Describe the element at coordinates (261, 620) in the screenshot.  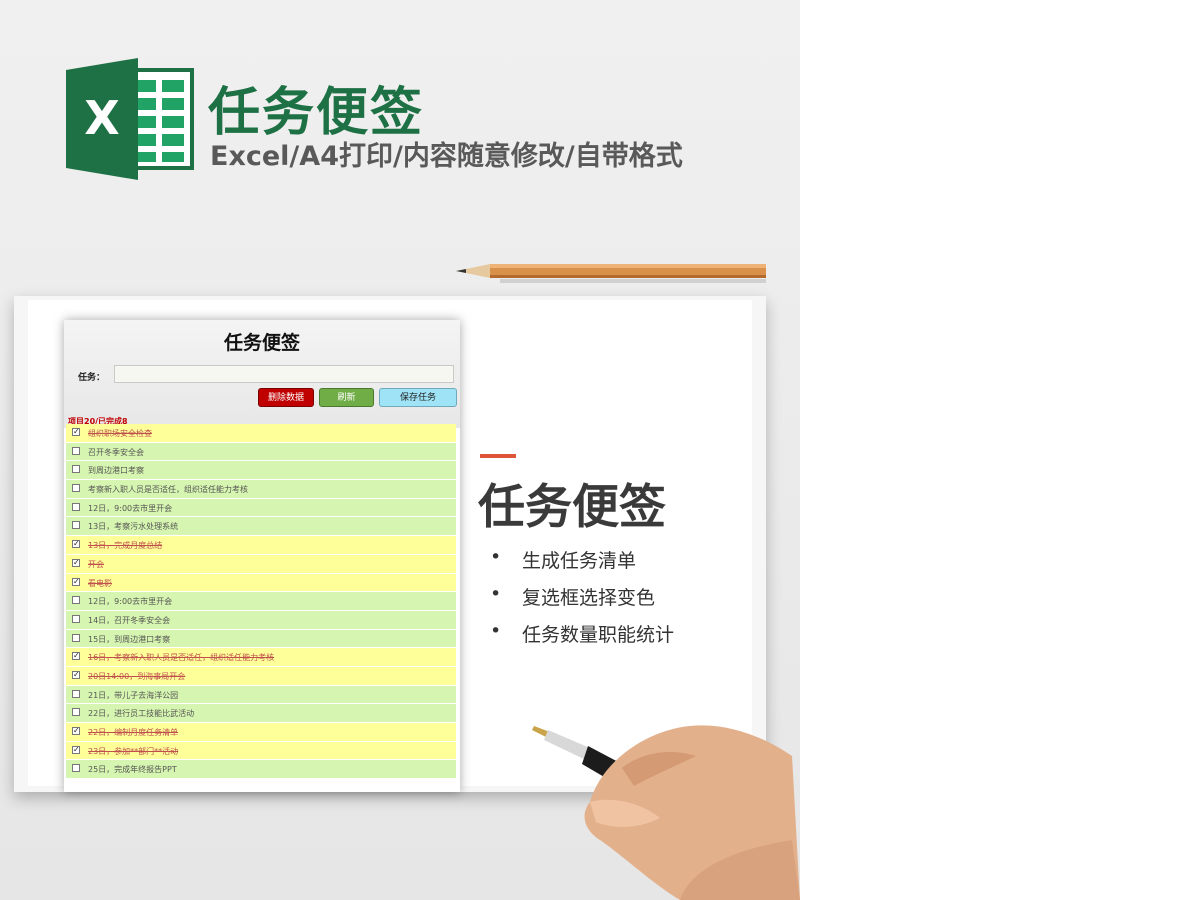
I see `task-row: 14日，召开冬季安全会` at that location.